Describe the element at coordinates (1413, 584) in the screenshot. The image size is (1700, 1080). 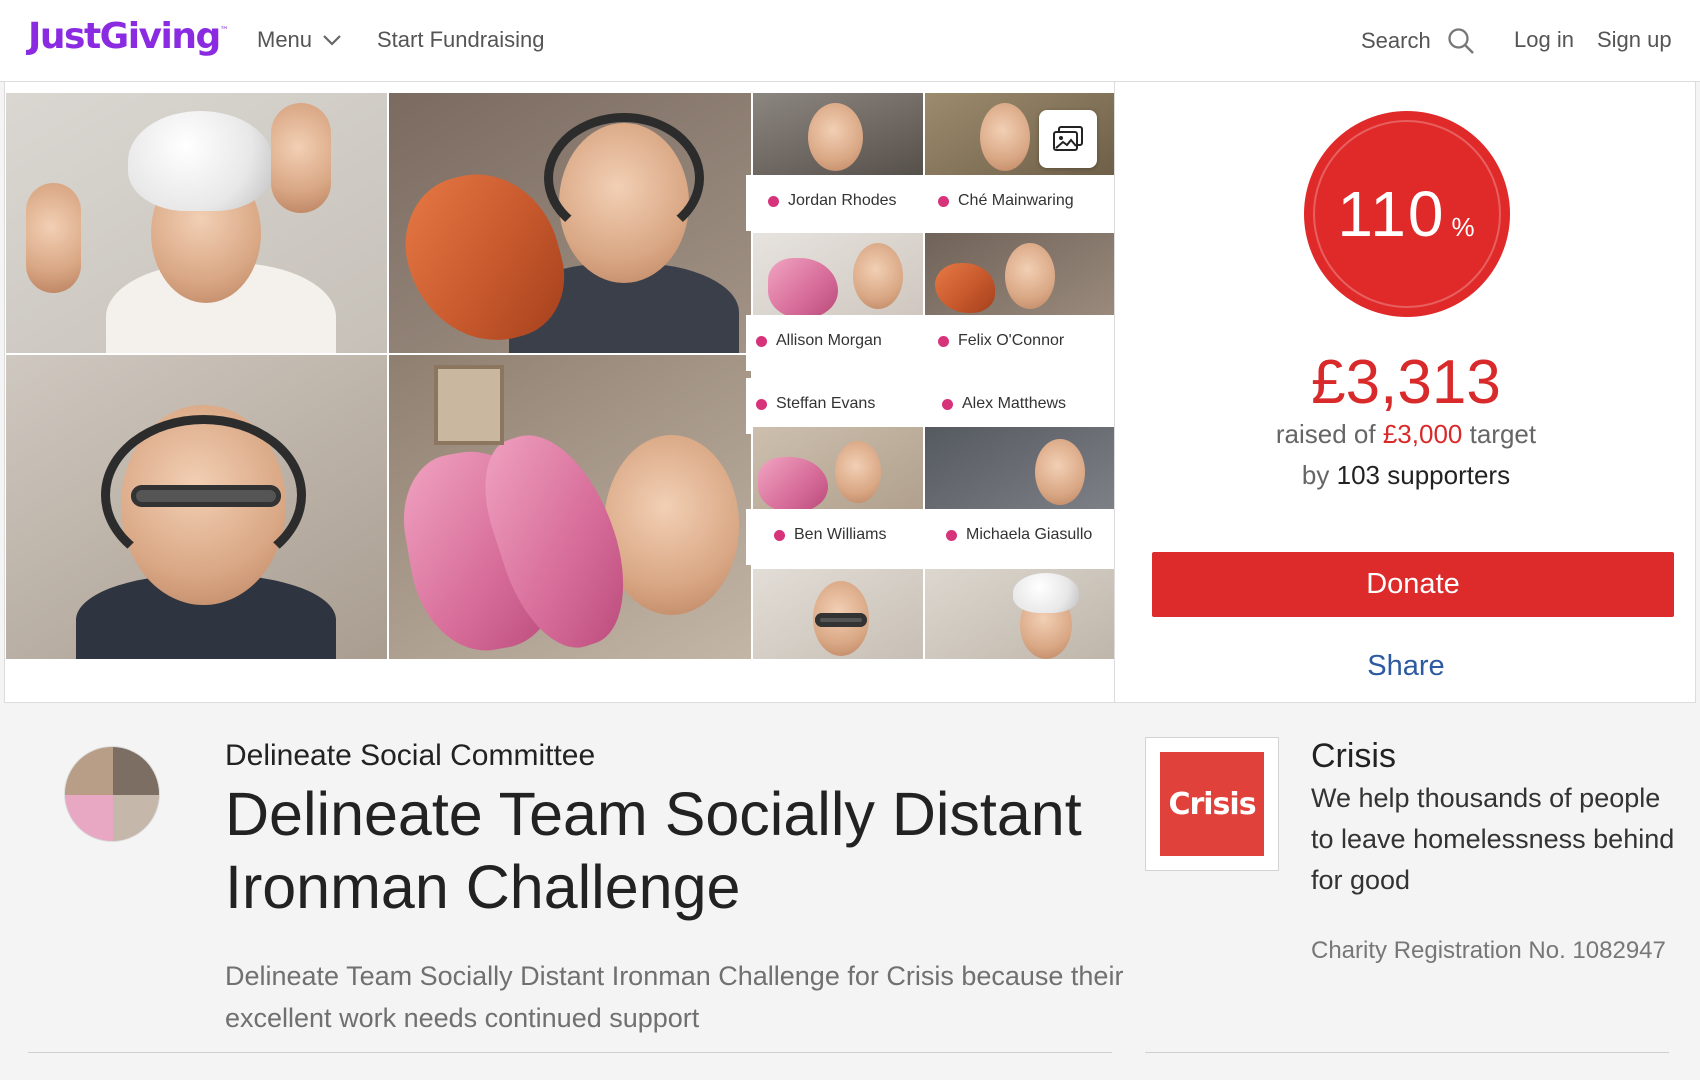
I see `donate-button: Donate` at that location.